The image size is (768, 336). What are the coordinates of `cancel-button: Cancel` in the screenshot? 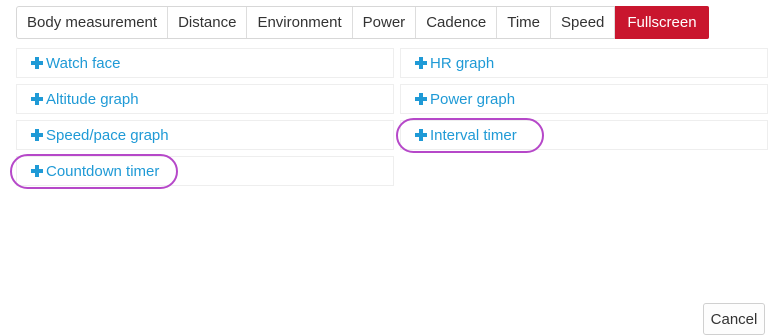 It's located at (734, 319).